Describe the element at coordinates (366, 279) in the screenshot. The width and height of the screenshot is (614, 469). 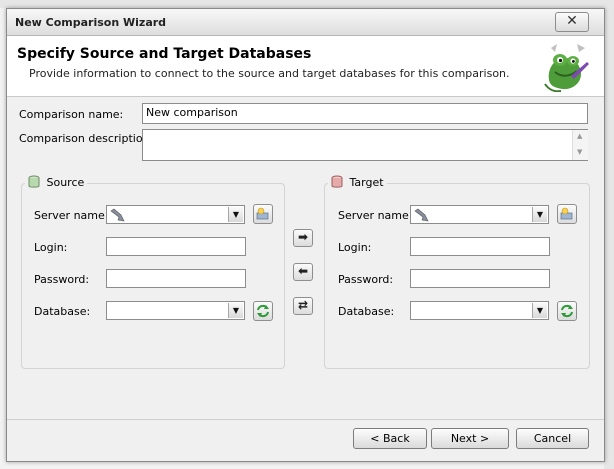
I see `target-password-label: Password:` at that location.